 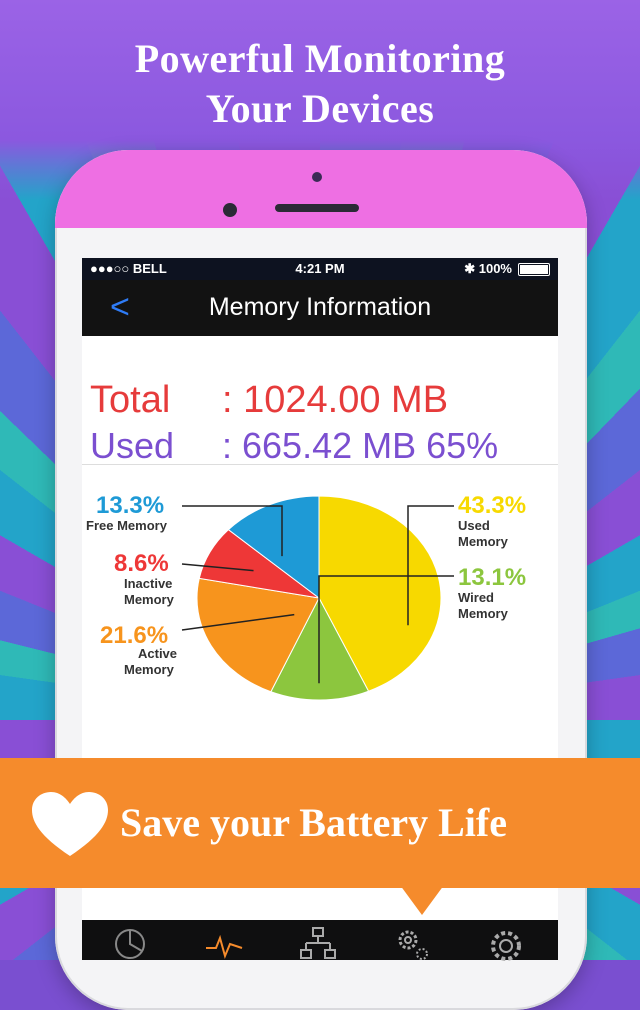 I want to click on total-row: Total : 1024.00 MB, so click(x=269, y=400).